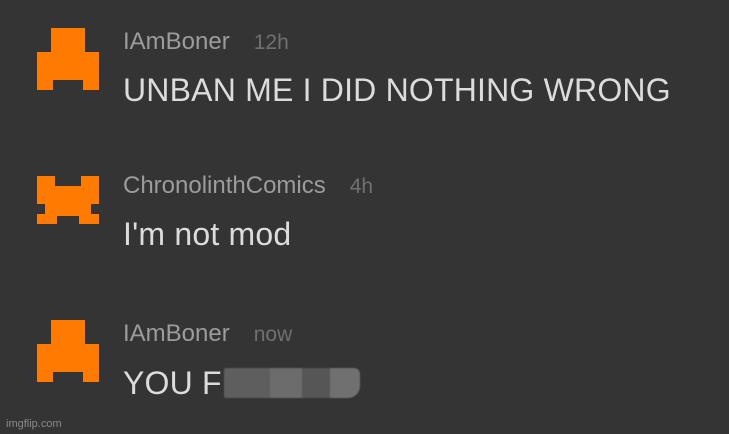 This screenshot has height=434, width=729. Describe the element at coordinates (68, 200) in the screenshot. I see `orange-block-creature-icon` at that location.